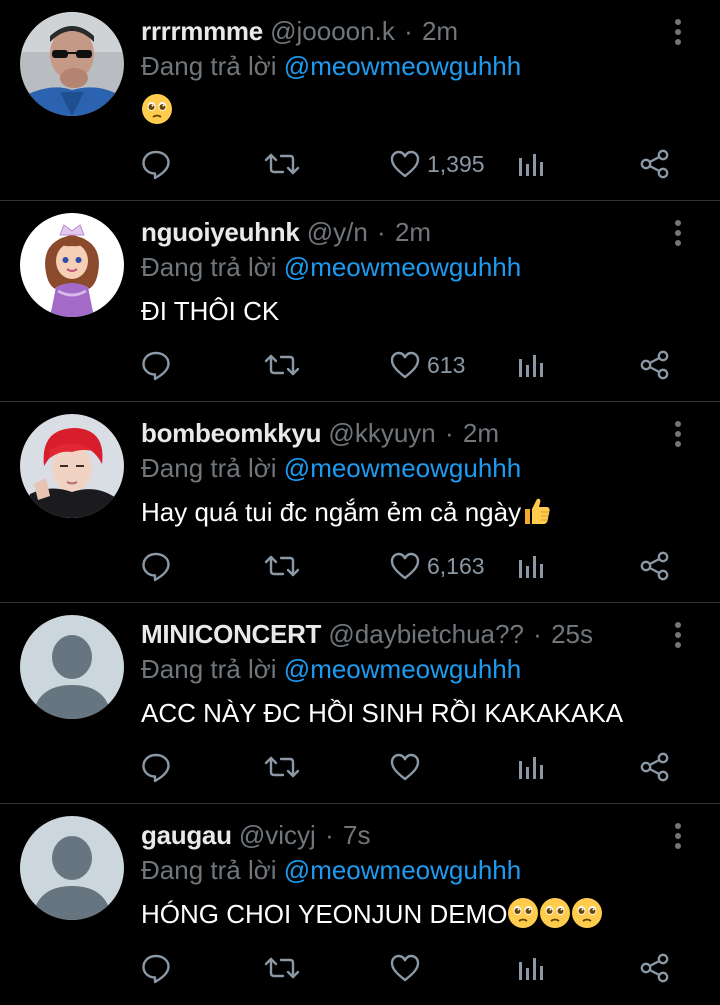 This screenshot has height=1005, width=720. What do you see at coordinates (537, 515) in the screenshot?
I see `thumbs-up-emoji` at bounding box center [537, 515].